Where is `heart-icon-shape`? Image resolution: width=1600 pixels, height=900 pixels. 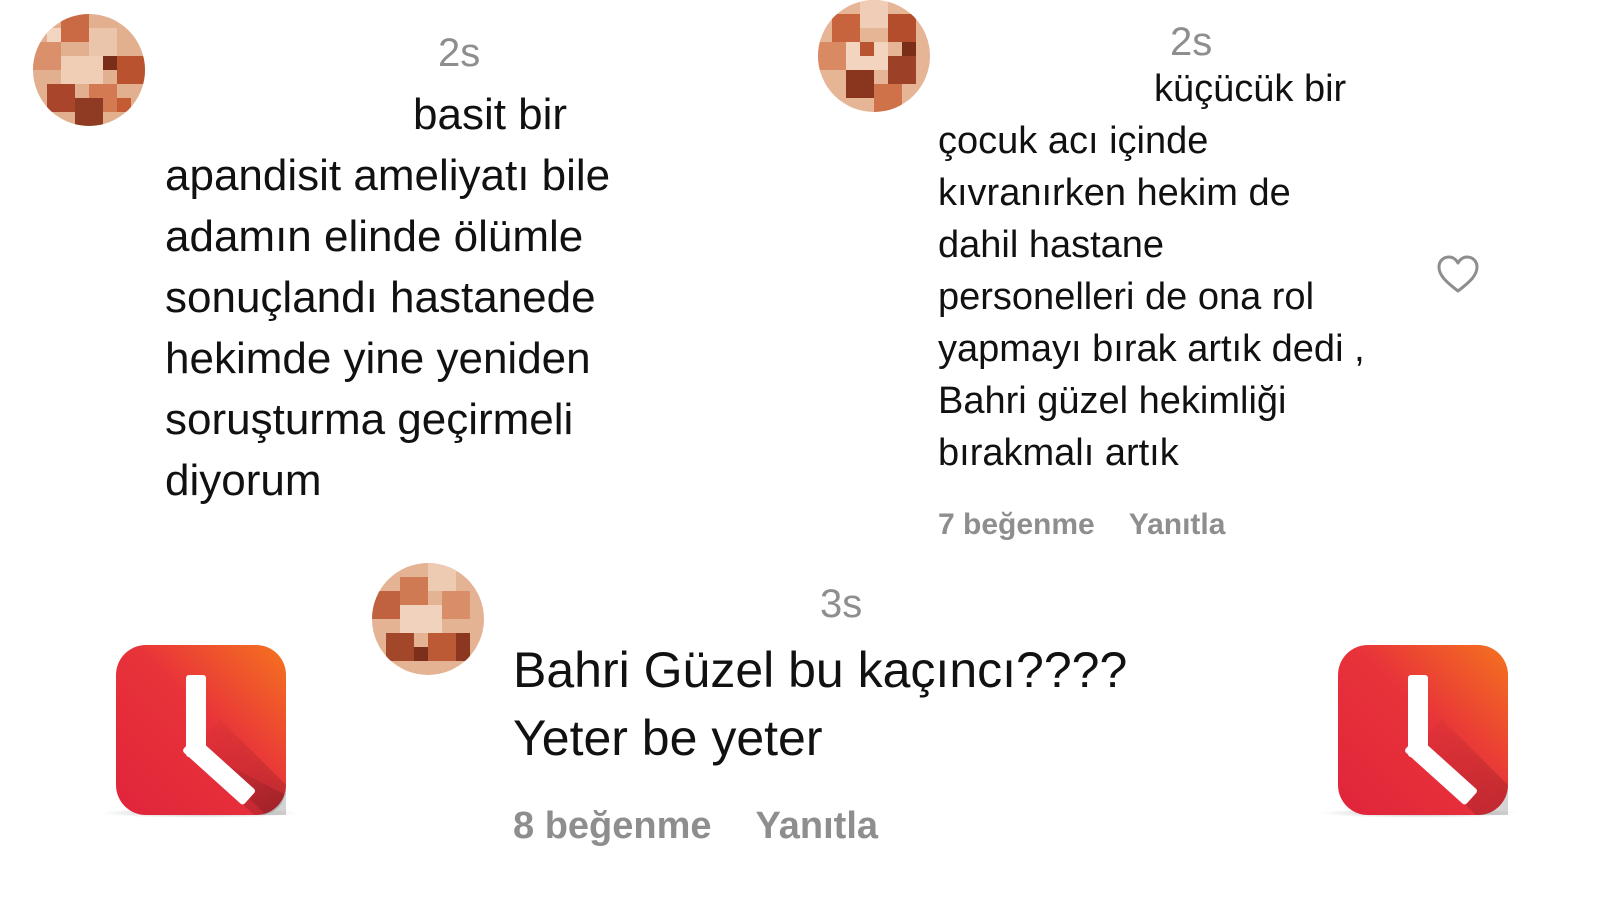
heart-icon-shape is located at coordinates (1458, 274).